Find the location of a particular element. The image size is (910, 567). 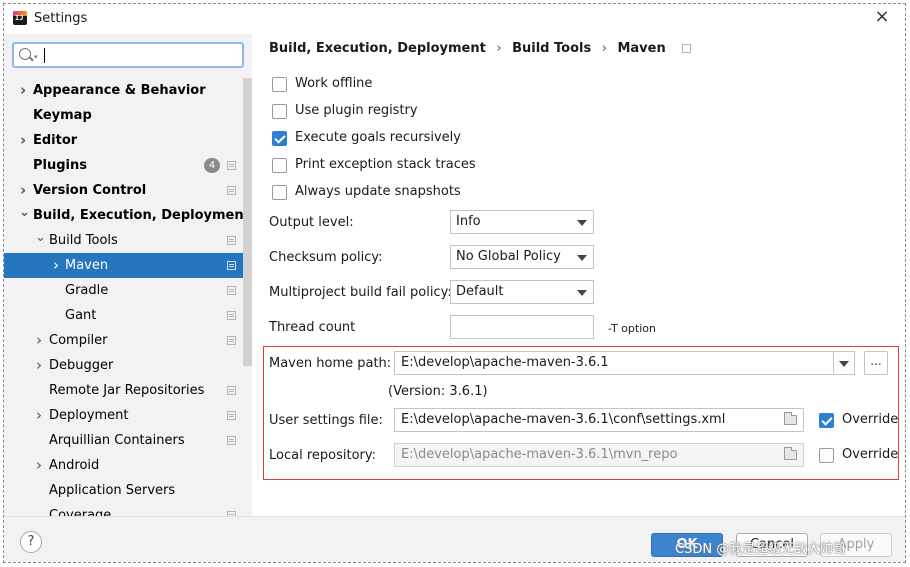

sidebar-item-label: Android is located at coordinates (74, 465).